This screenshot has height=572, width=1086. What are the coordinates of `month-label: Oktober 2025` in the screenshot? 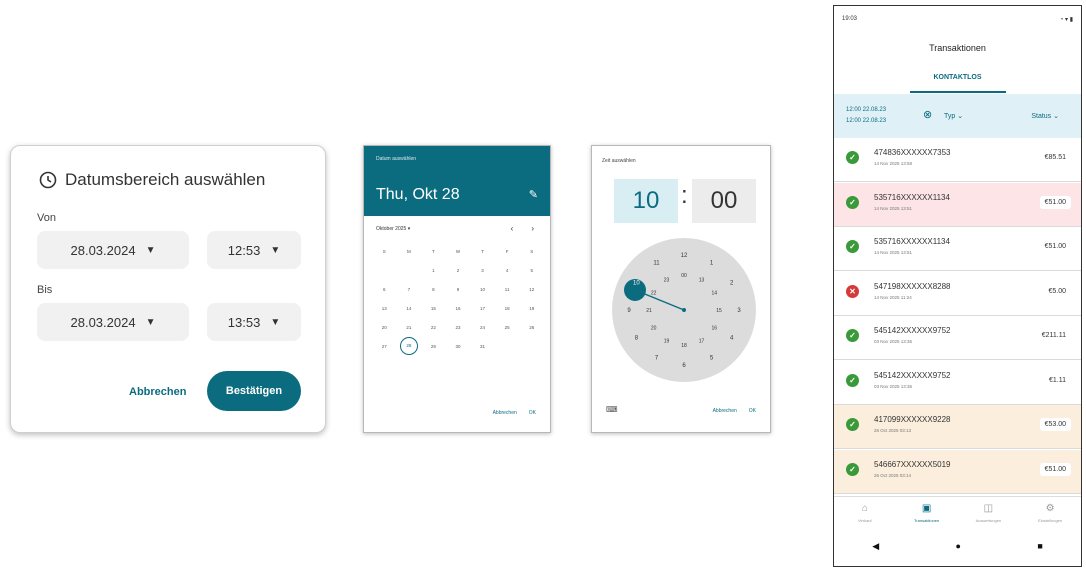 It's located at (391, 229).